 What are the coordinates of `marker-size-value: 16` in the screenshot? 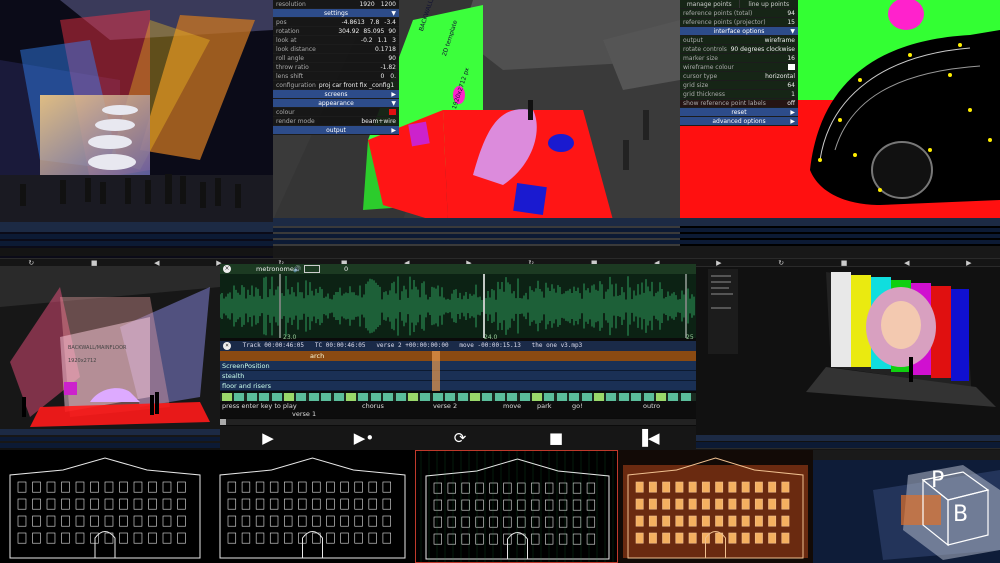 It's located at (791, 58).